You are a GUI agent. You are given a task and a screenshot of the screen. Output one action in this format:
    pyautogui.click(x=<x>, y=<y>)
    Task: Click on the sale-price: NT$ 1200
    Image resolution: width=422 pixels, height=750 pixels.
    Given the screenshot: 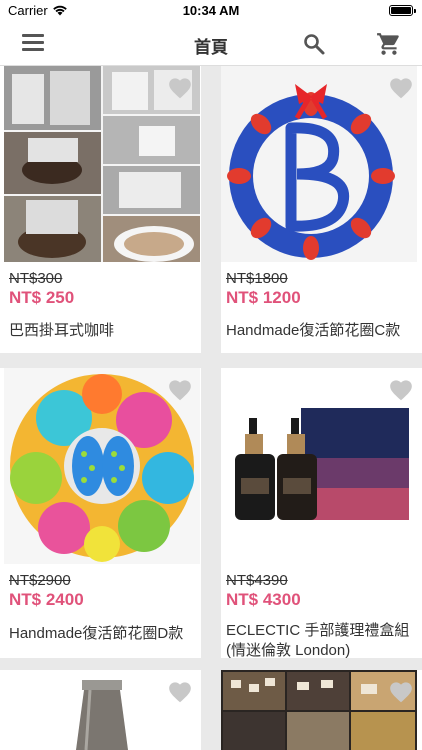 What is the action you would take?
    pyautogui.click(x=263, y=297)
    